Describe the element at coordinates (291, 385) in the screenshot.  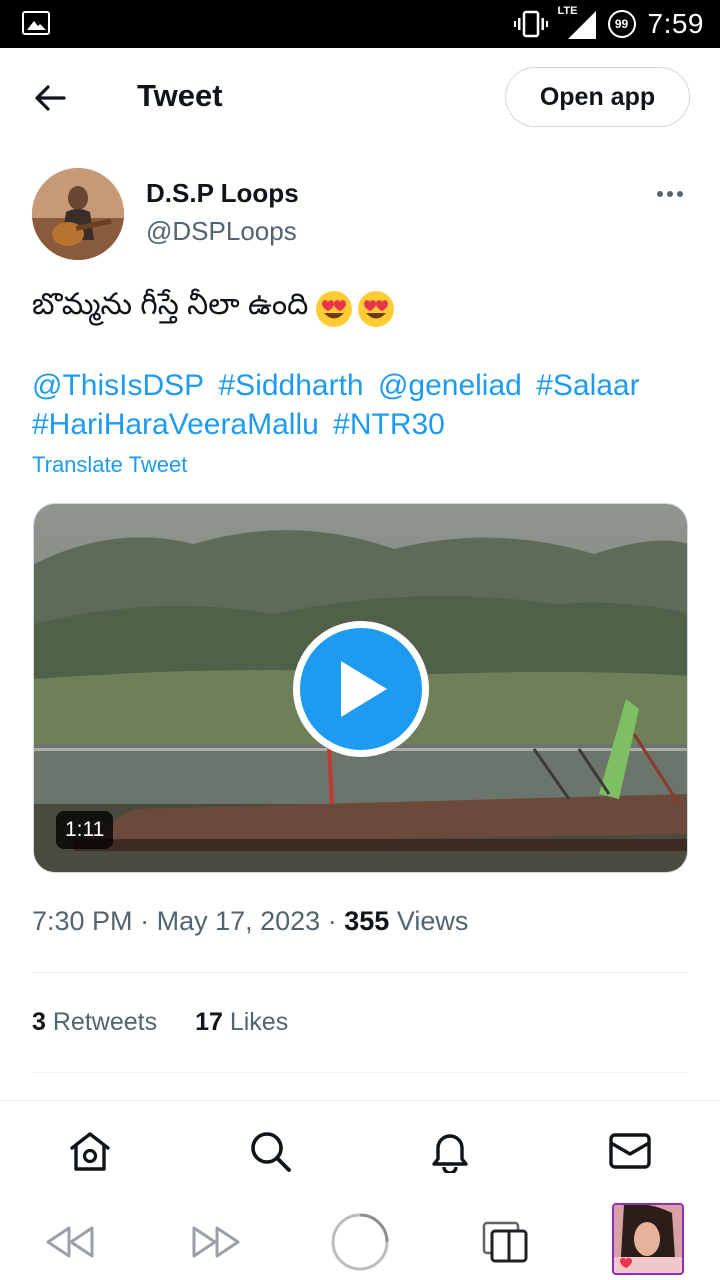
I see `tag-link: #Siddharth` at that location.